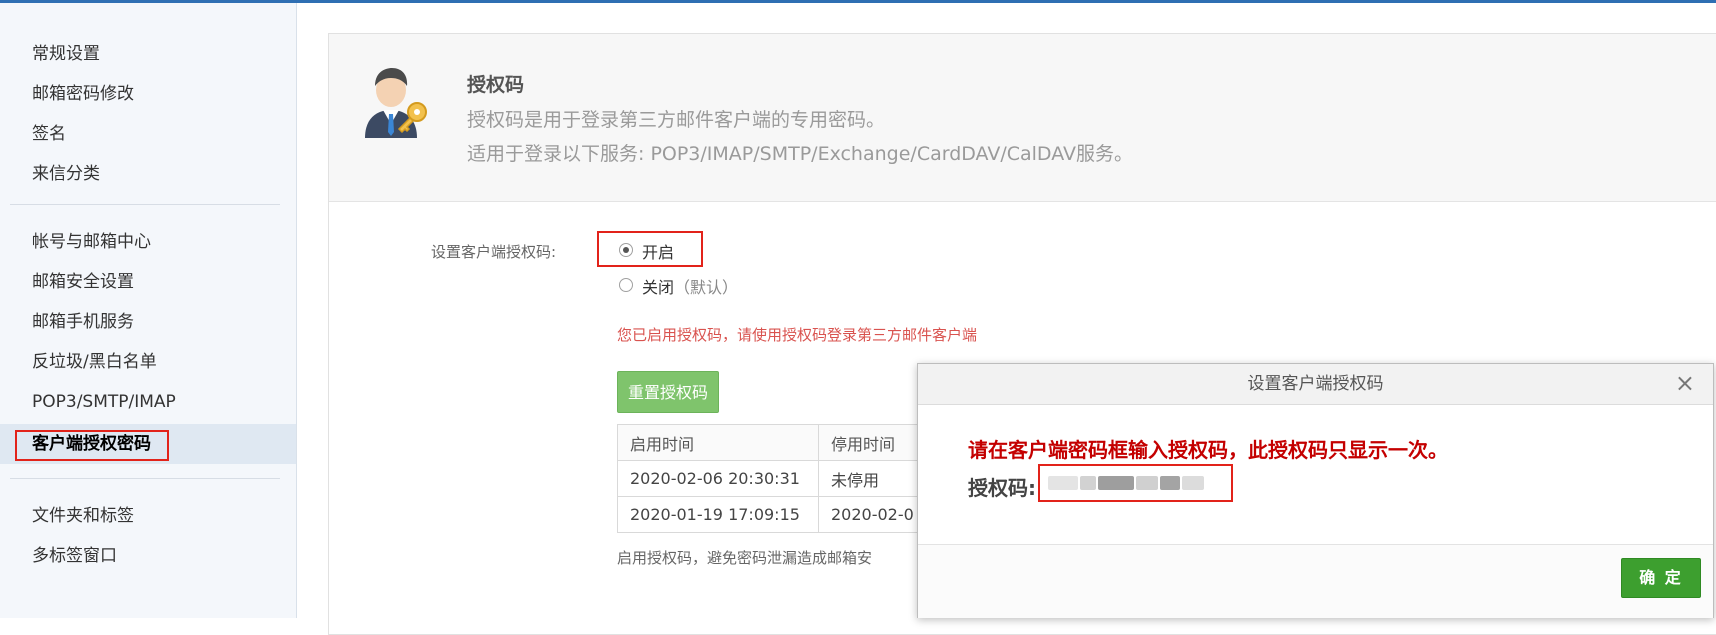 This screenshot has width=1716, height=635. I want to click on reset-auth-code-button: 重置授权码, so click(668, 392).